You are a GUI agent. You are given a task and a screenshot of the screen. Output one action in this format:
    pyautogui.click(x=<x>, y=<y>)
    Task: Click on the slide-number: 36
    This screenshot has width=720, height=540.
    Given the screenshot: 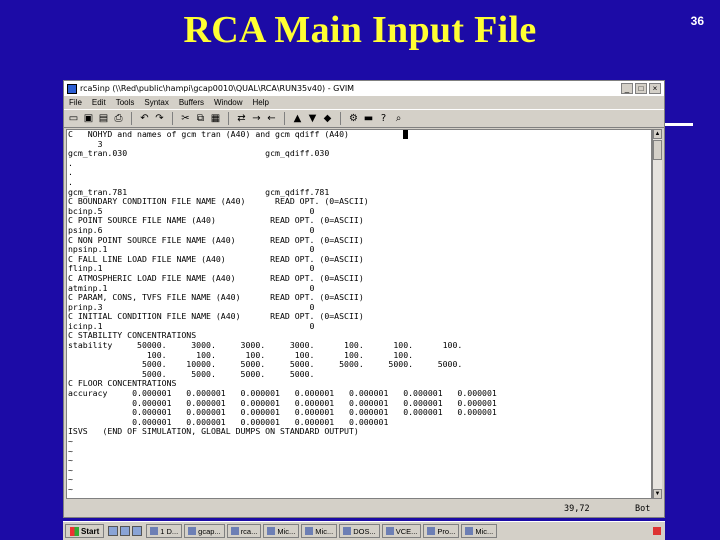 What is the action you would take?
    pyautogui.click(x=697, y=21)
    